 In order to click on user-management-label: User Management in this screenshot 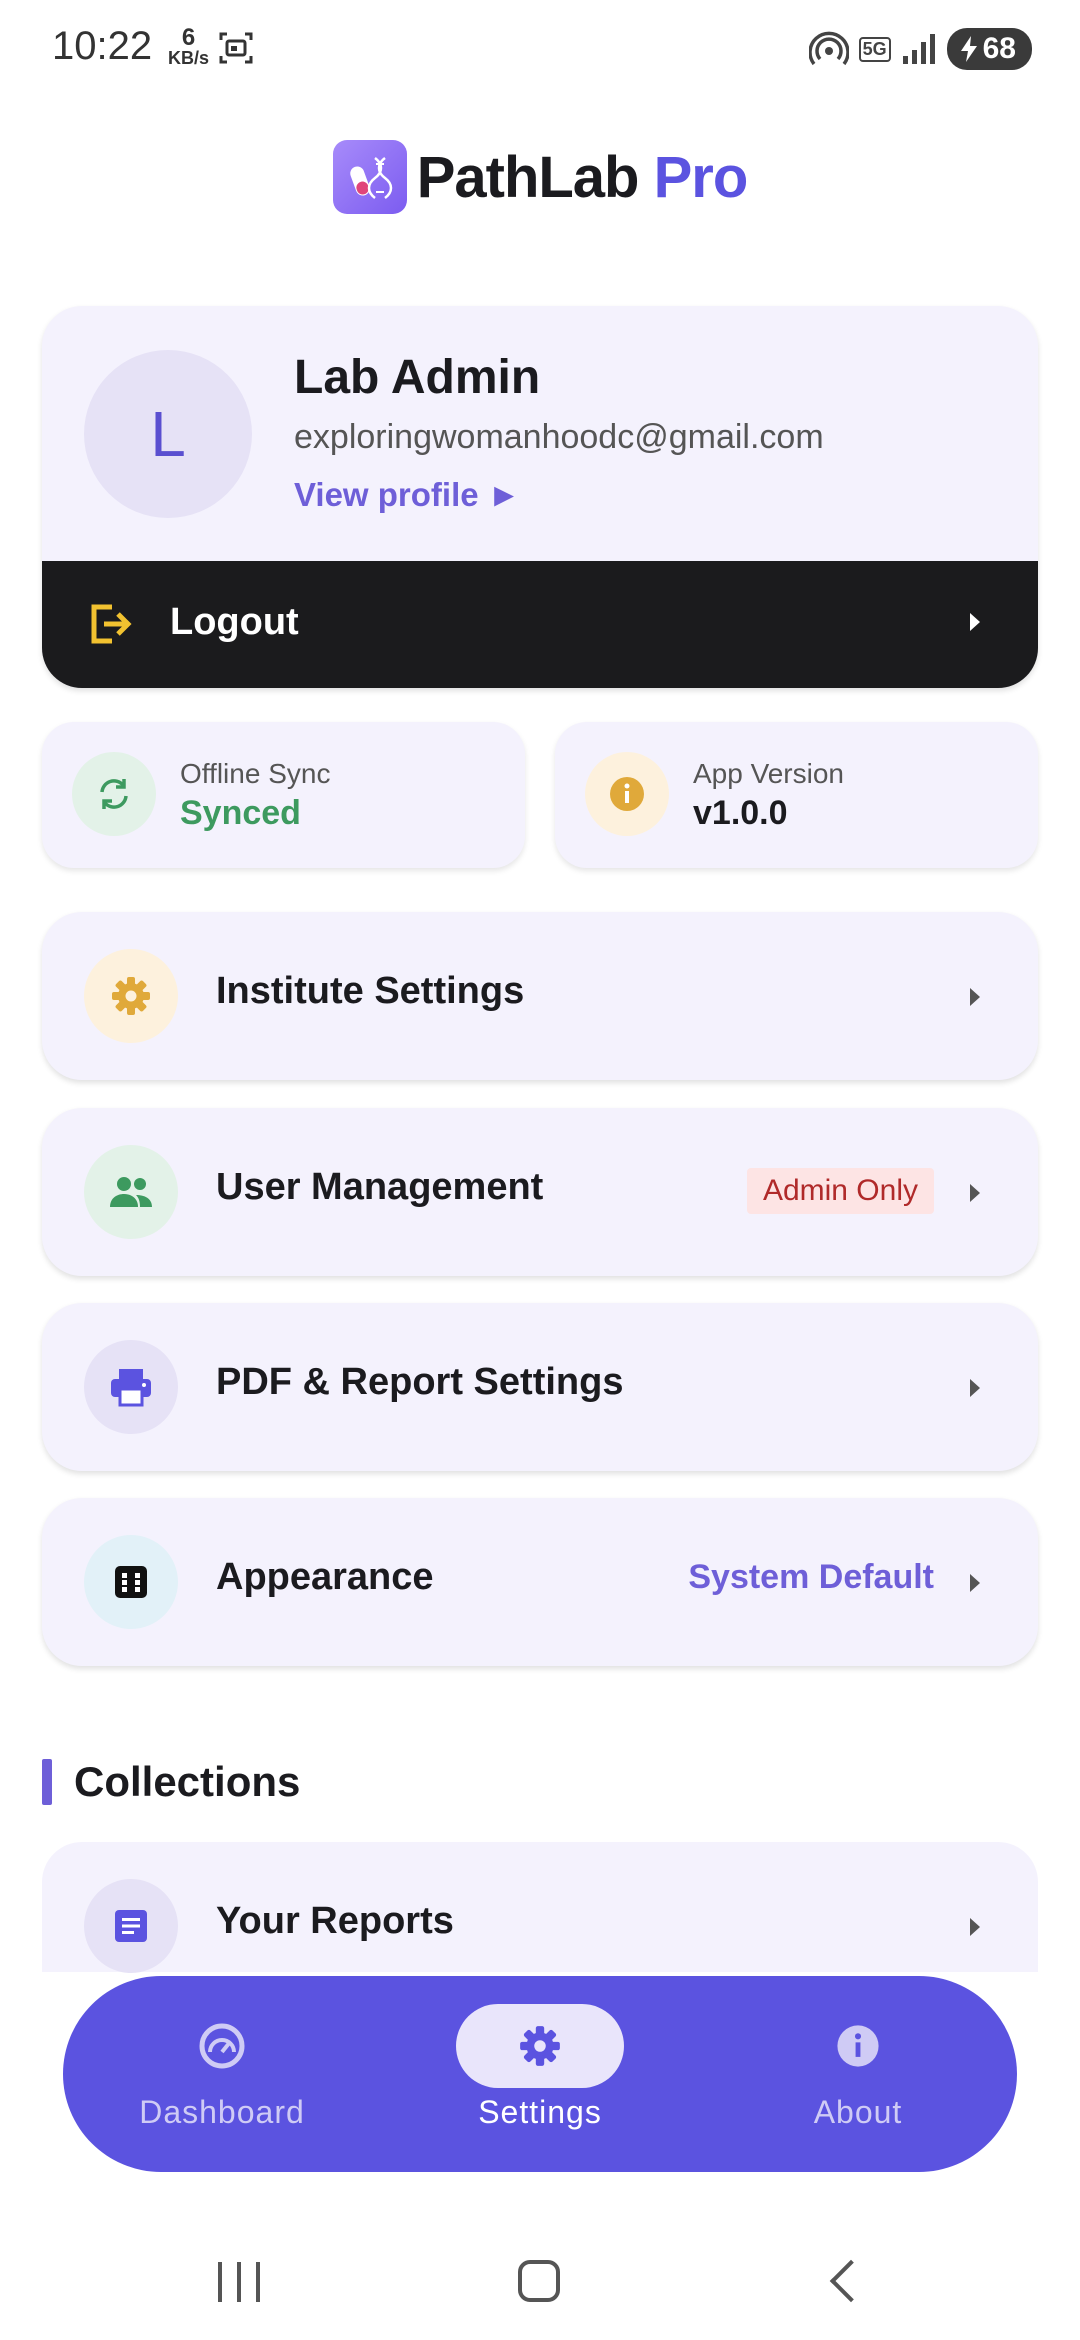, I will do `click(380, 1187)`.